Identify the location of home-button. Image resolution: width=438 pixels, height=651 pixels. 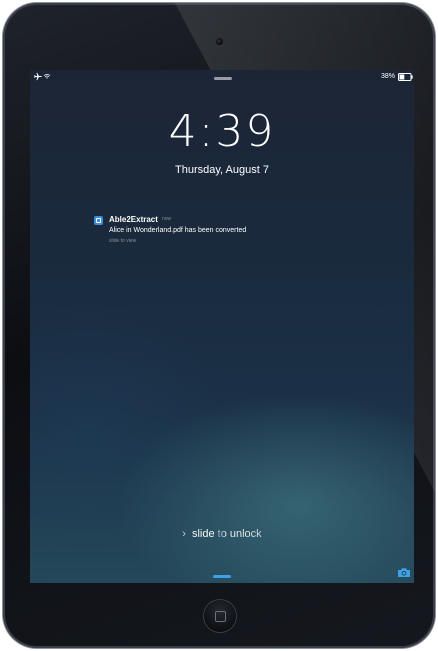
(220, 616).